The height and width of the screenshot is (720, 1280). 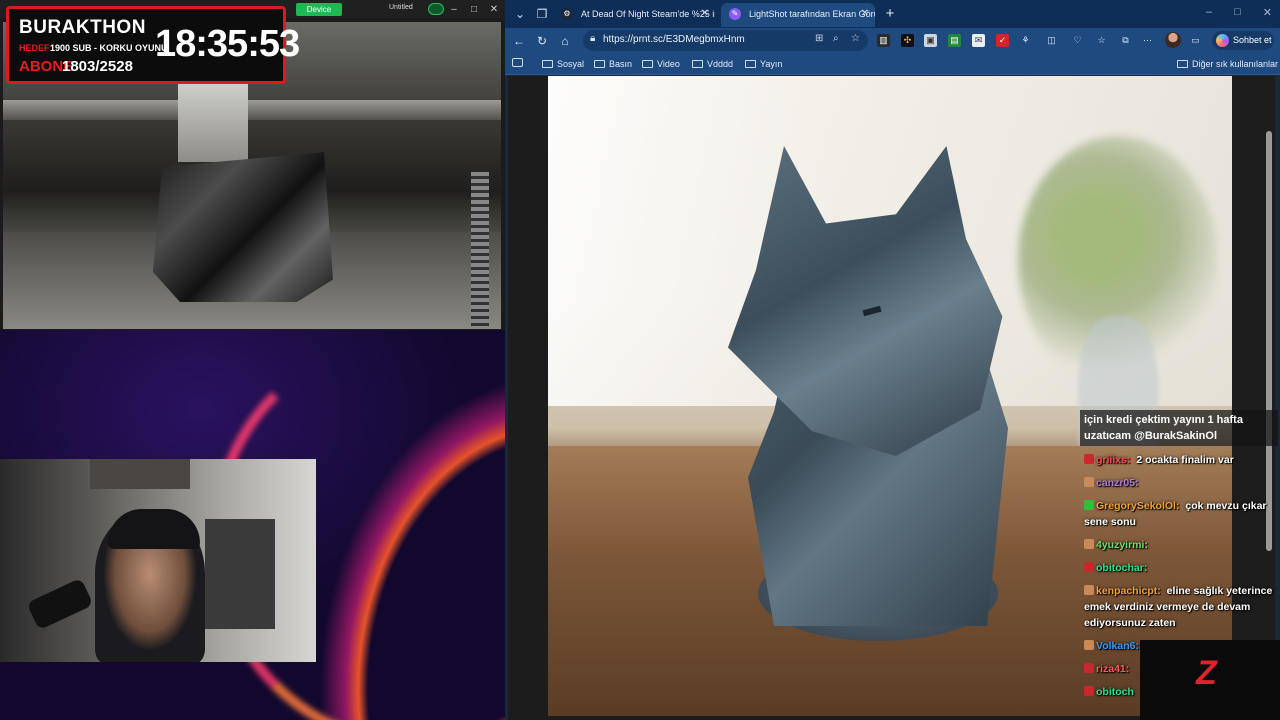 What do you see at coordinates (36, 48) in the screenshot?
I see `goal-label: HEDEF:` at bounding box center [36, 48].